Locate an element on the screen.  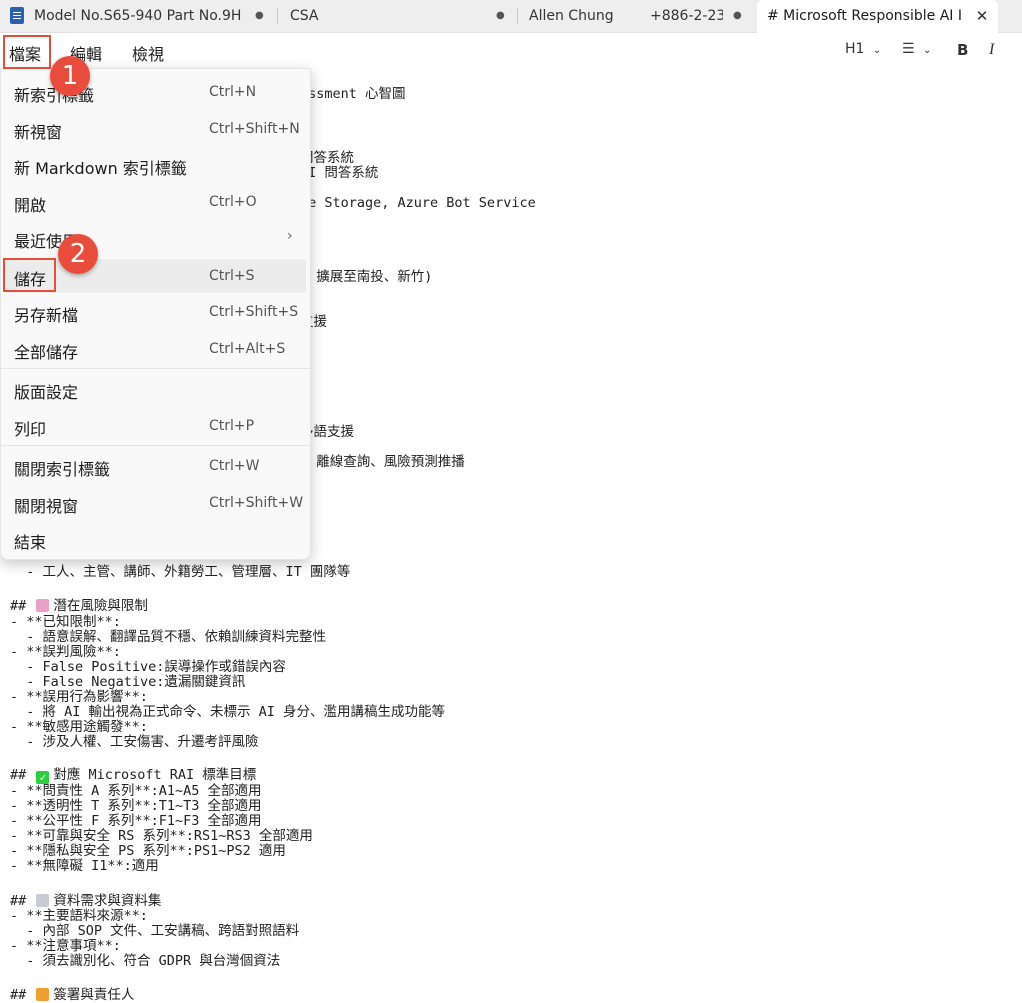
menu-item-page-setup: 版面設定 is located at coordinates (155, 389).